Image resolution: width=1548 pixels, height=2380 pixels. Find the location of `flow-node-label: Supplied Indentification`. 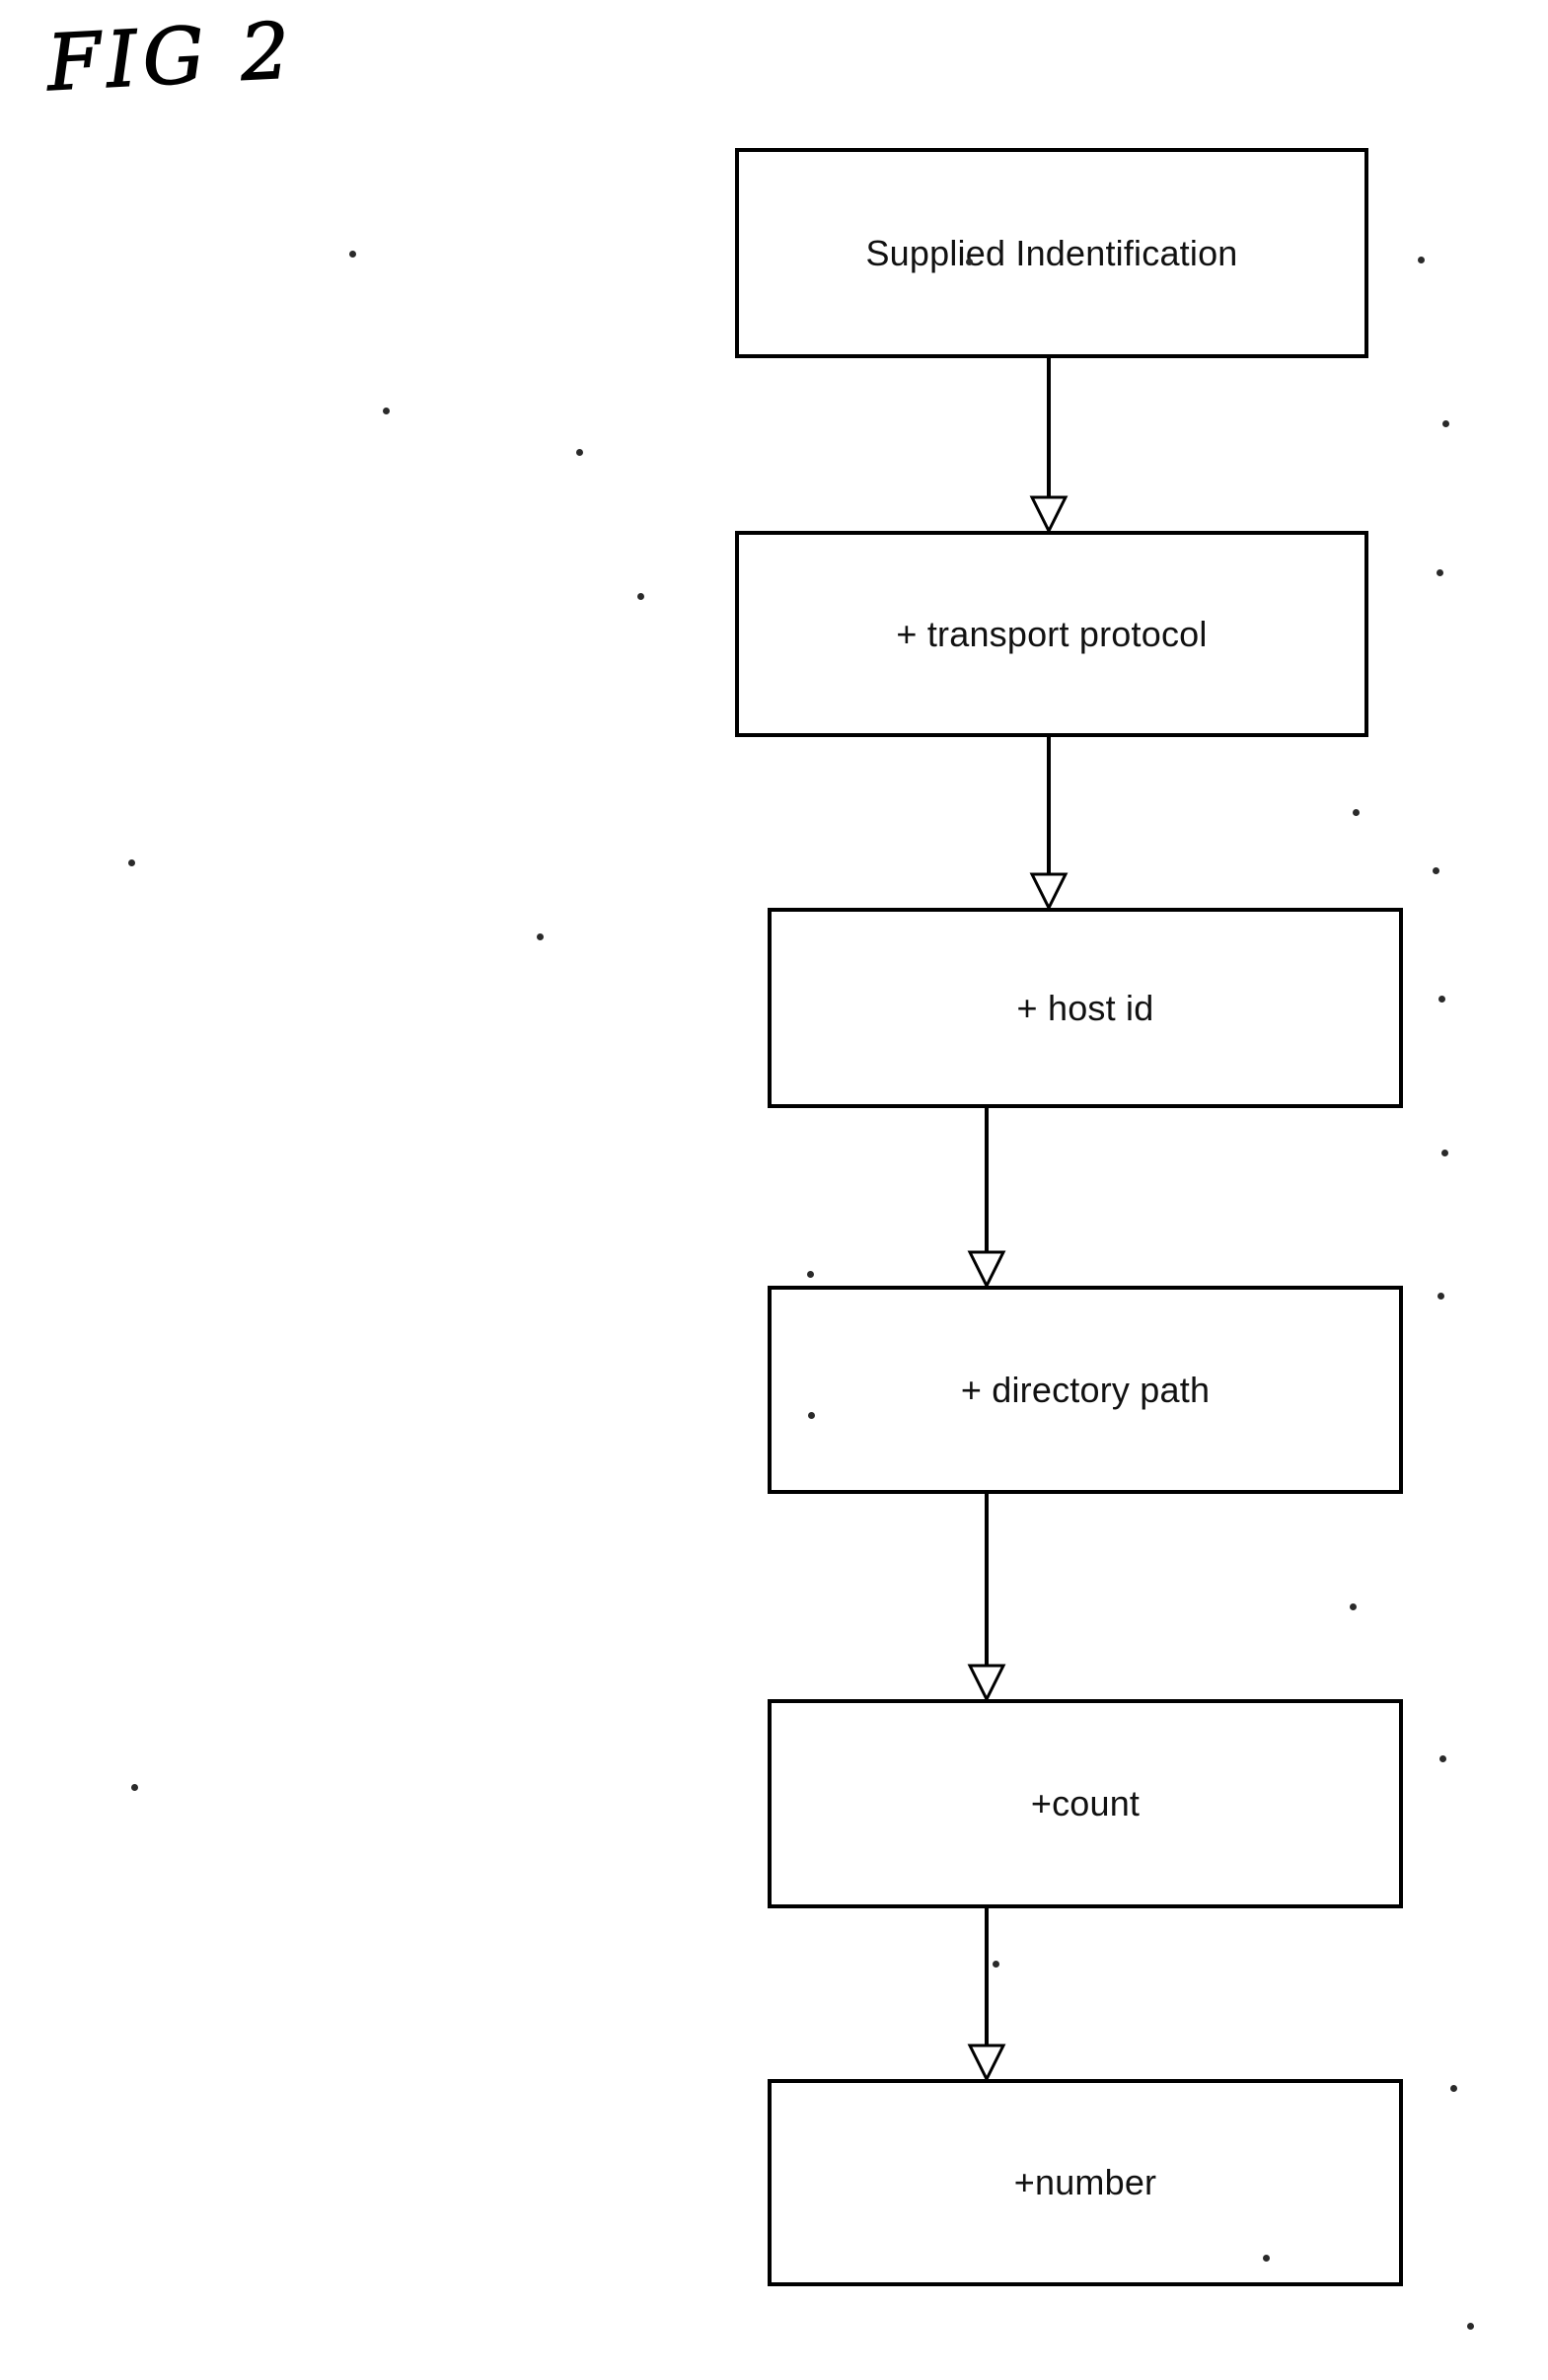

flow-node-label: Supplied Indentification is located at coordinates (1051, 252).